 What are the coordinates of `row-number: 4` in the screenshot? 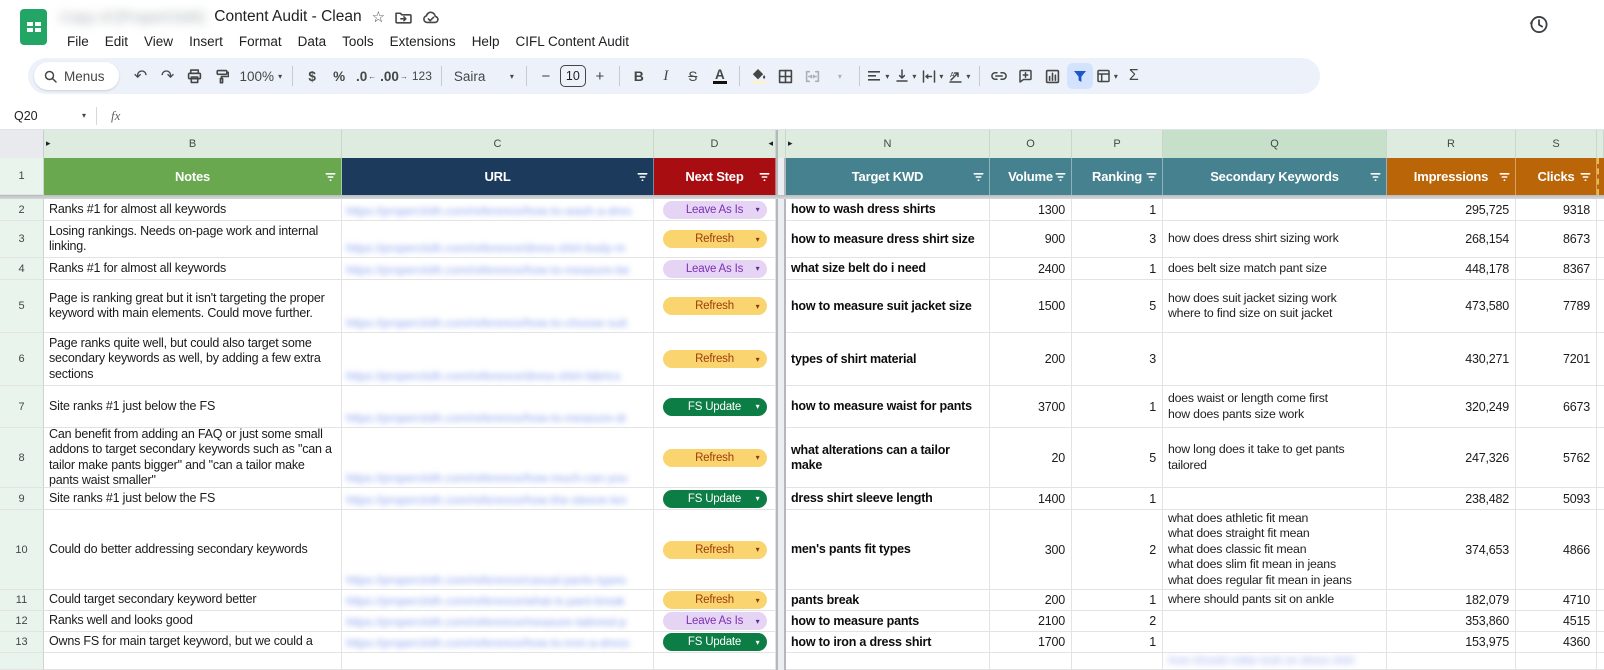 It's located at (22, 269).